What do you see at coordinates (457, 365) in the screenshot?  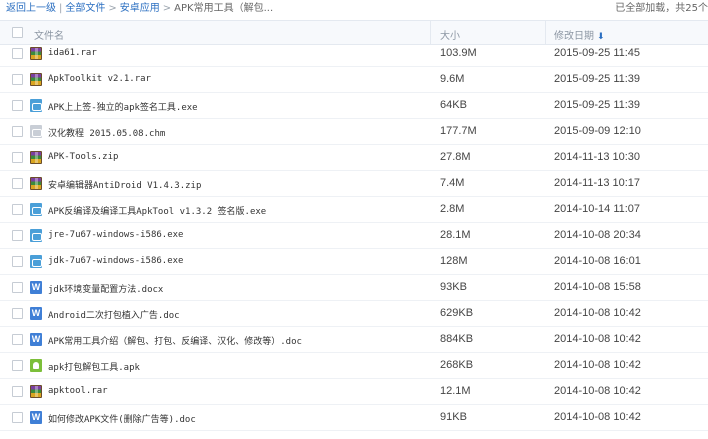 I see `file-size: 268KB` at bounding box center [457, 365].